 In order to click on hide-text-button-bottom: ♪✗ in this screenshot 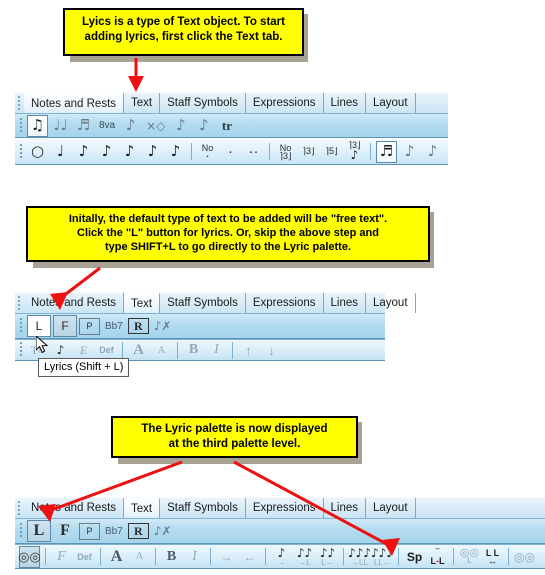, I will do `click(163, 531)`.